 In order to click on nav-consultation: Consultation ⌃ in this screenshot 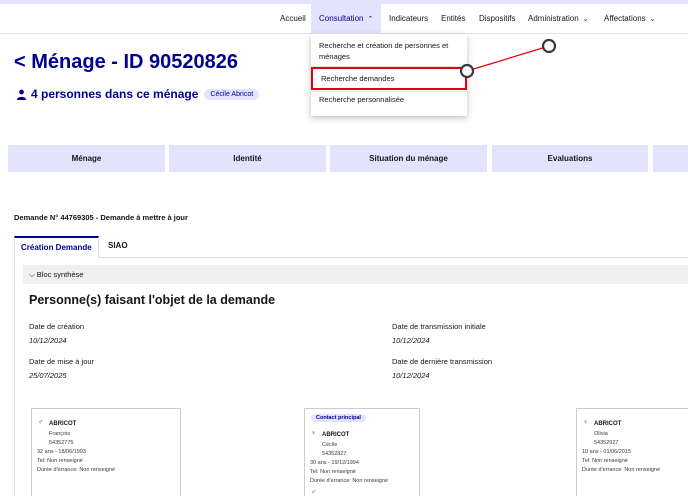, I will do `click(346, 19)`.